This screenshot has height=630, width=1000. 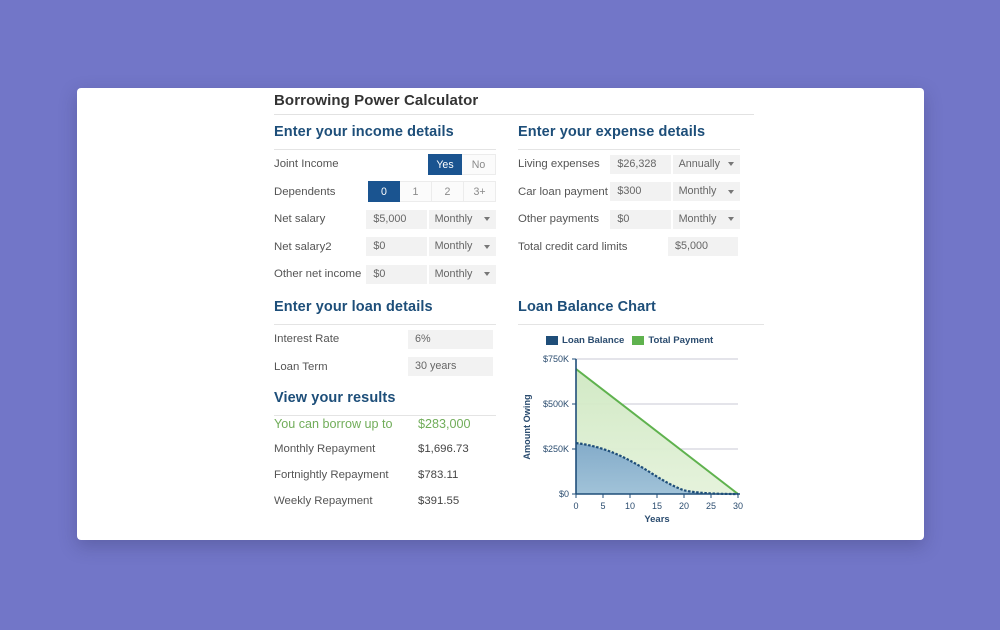 I want to click on results-divider, so click(x=385, y=415).